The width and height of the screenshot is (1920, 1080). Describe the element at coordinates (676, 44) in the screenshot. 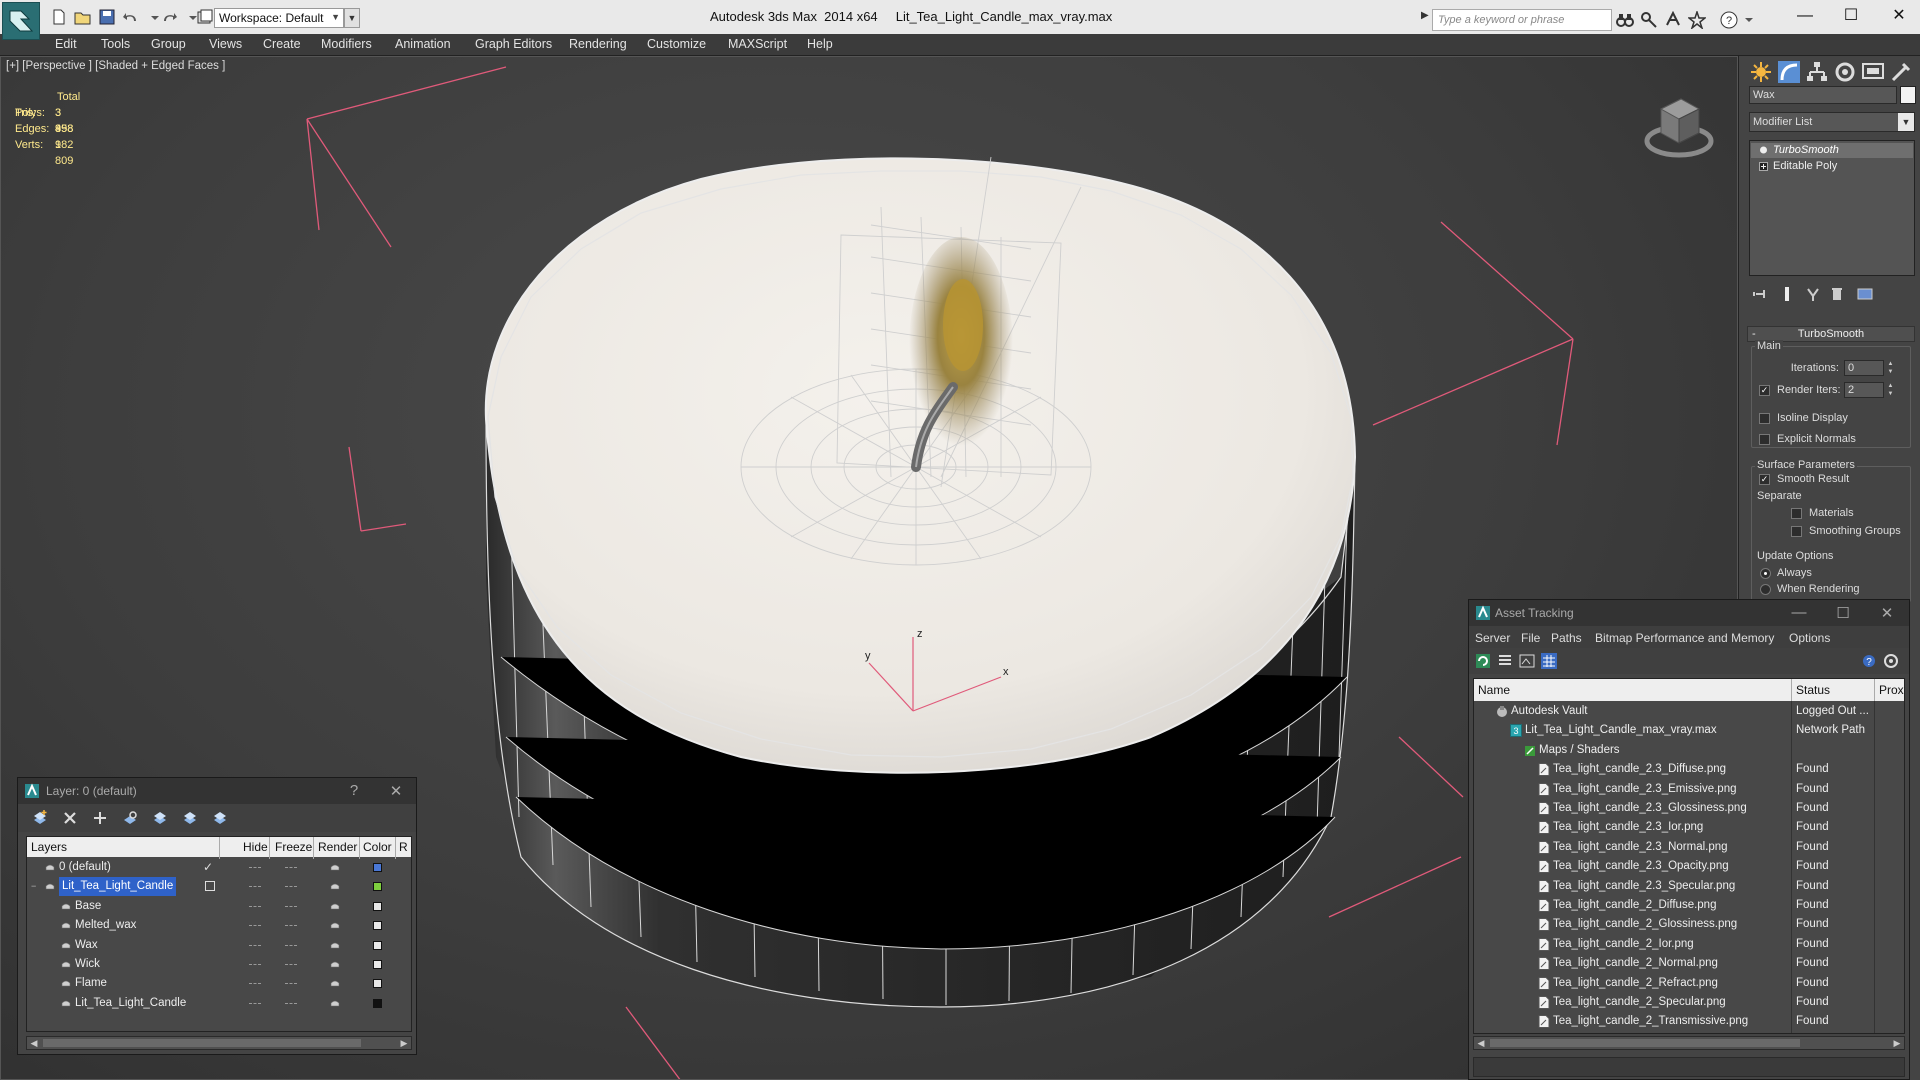

I see `menu-customize: Customize` at that location.